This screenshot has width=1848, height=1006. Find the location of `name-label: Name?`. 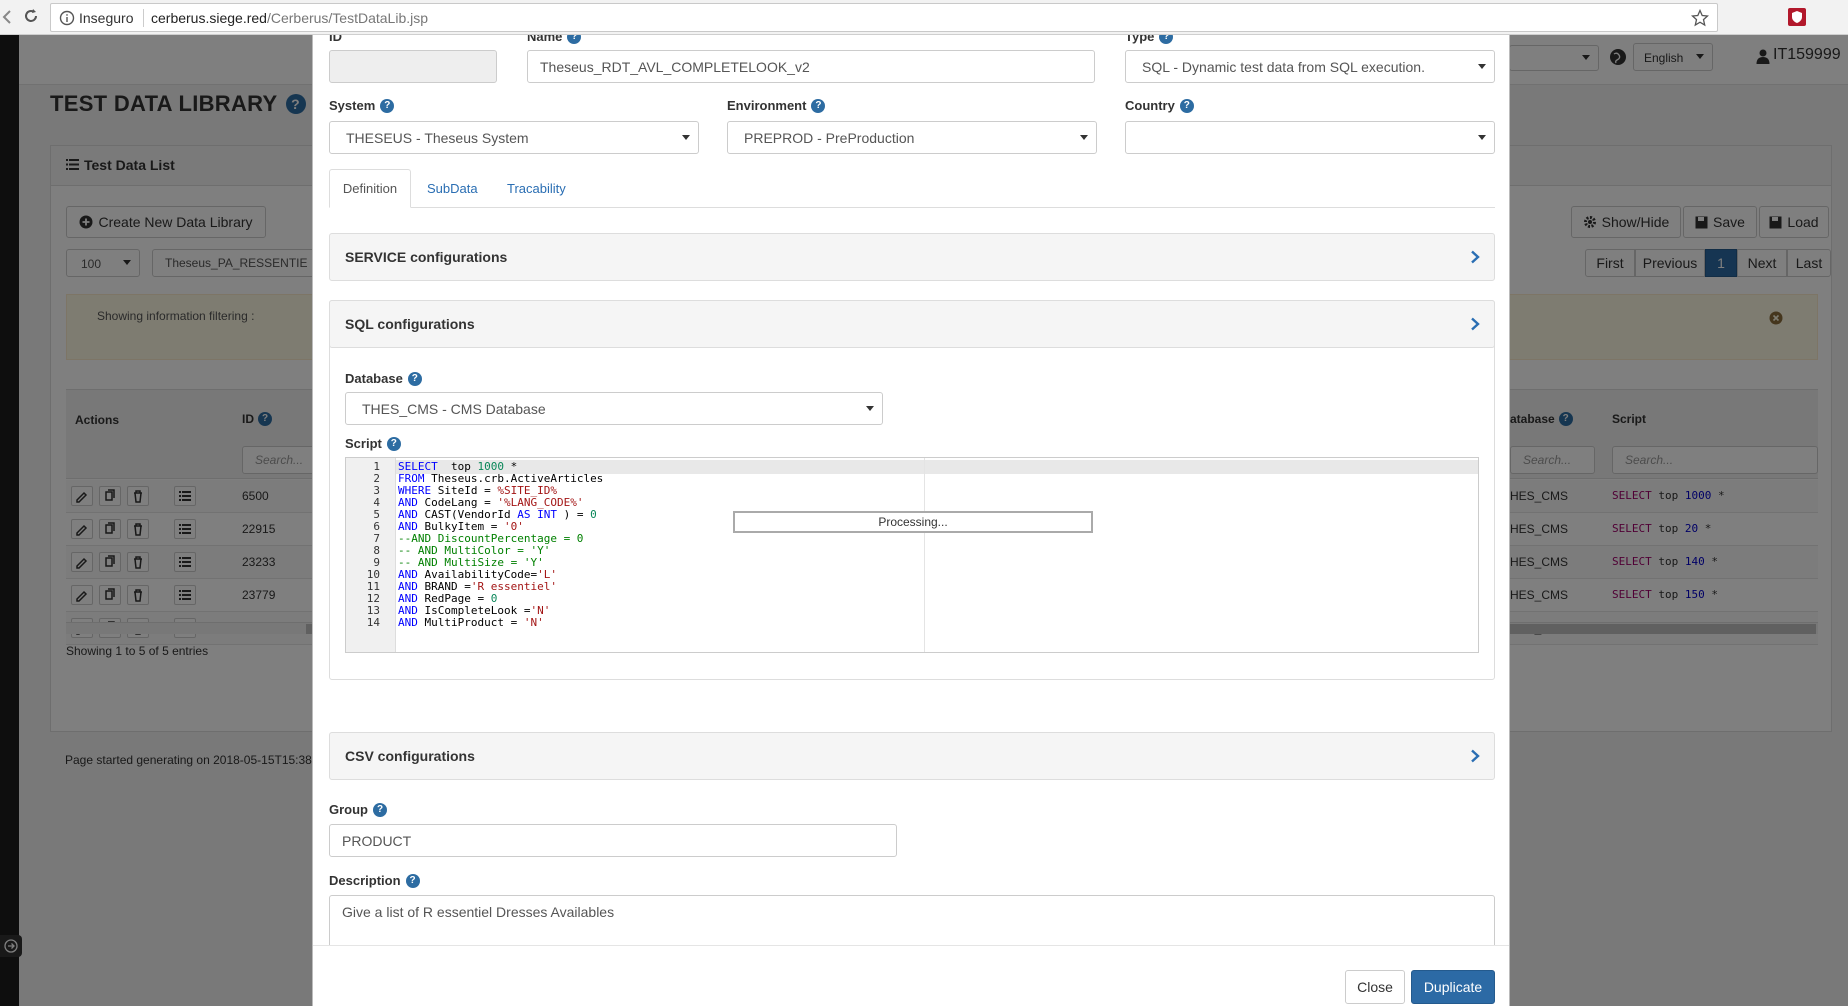

name-label: Name? is located at coordinates (554, 39).